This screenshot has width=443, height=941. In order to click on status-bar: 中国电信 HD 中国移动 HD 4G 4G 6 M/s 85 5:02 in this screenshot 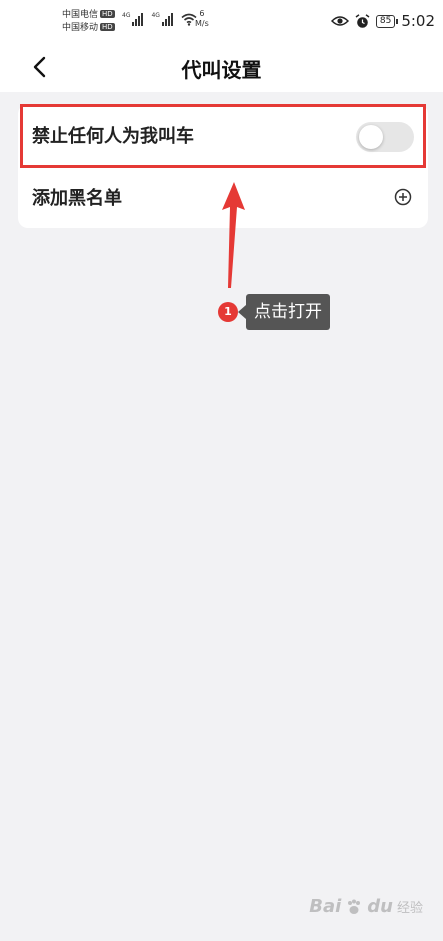, I will do `click(221, 21)`.